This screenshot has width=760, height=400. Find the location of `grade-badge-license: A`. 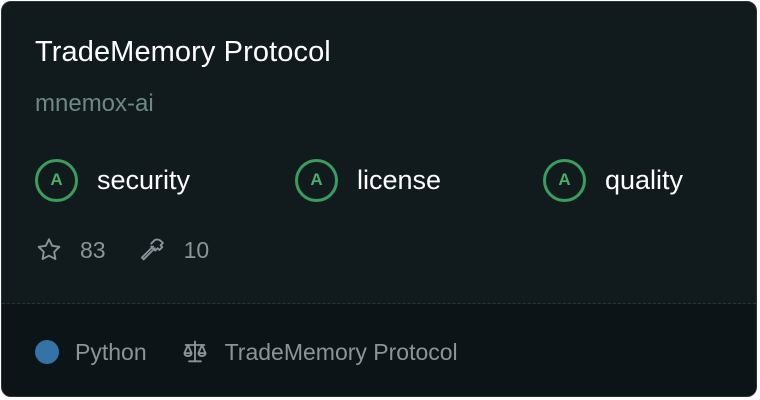

grade-badge-license: A is located at coordinates (316, 180).